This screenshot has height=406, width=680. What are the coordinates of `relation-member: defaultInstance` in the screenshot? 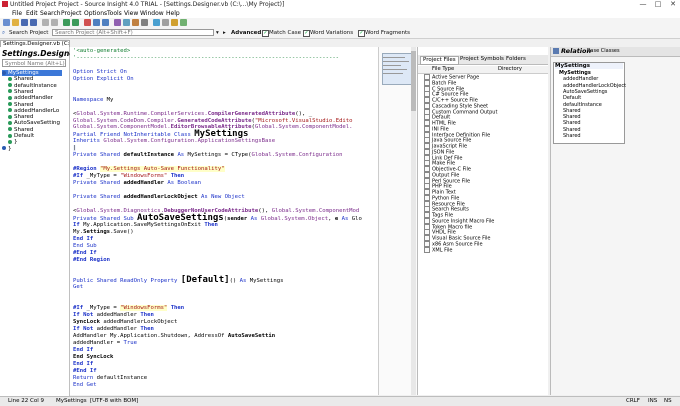 It's located at (582, 105).